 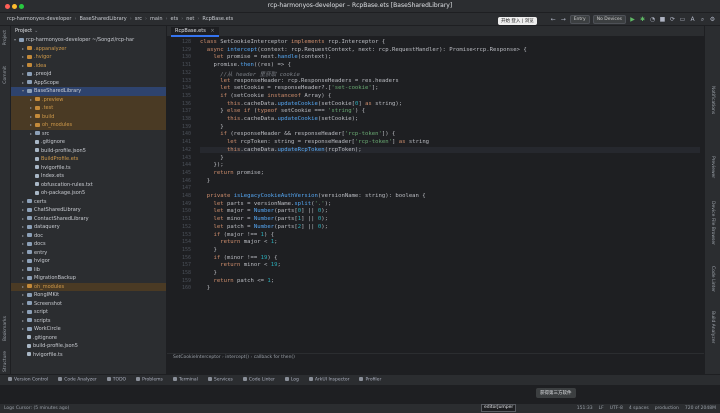 What do you see at coordinates (88, 91) in the screenshot?
I see `tree-item: ▾ BaseSharedLibrary` at bounding box center [88, 91].